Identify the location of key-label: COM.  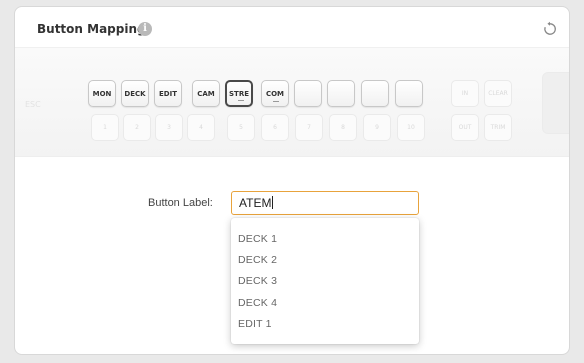
(275, 93).